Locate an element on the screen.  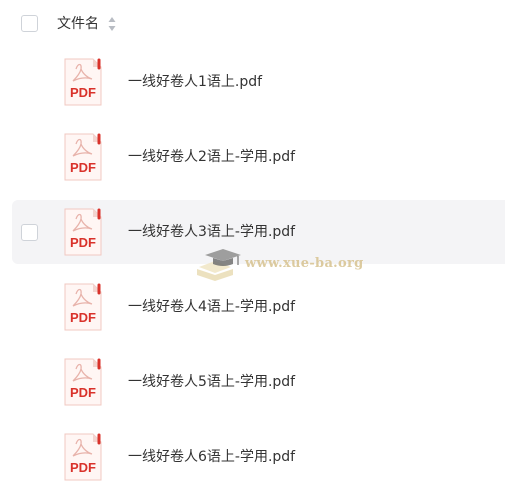
file-row: PDF 一线好卷人2语上-学用.pdf is located at coordinates (258, 157).